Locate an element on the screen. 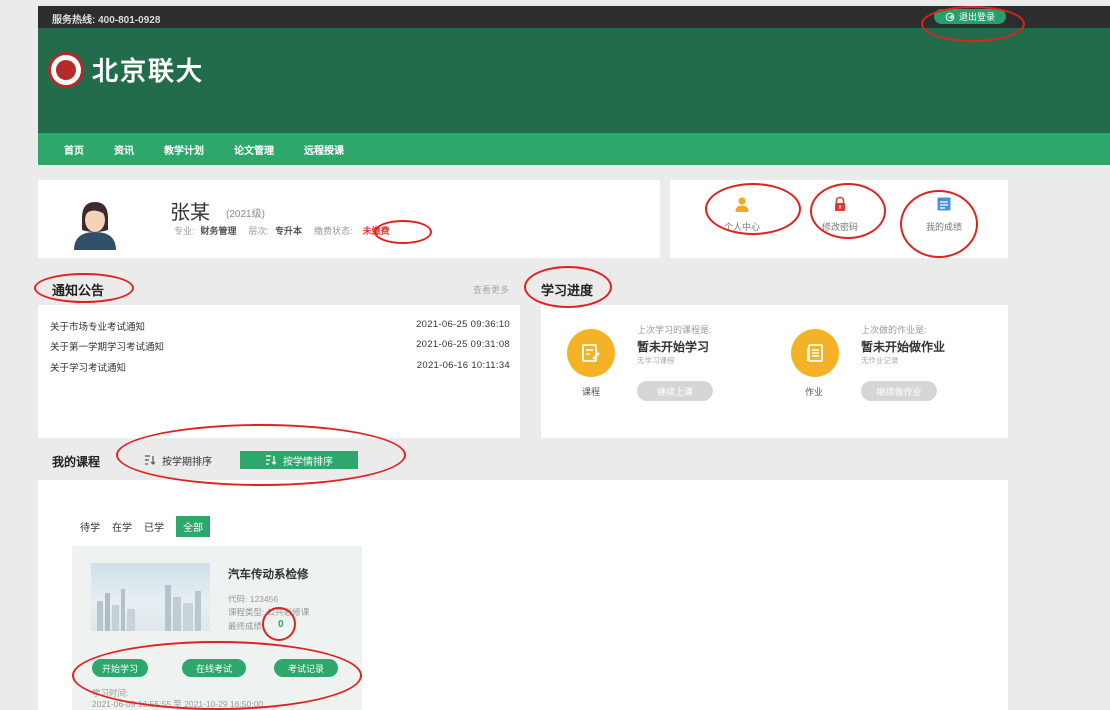 Image resolution: width=1110 pixels, height=710 pixels. user-grade: (2021级) is located at coordinates (245, 214).